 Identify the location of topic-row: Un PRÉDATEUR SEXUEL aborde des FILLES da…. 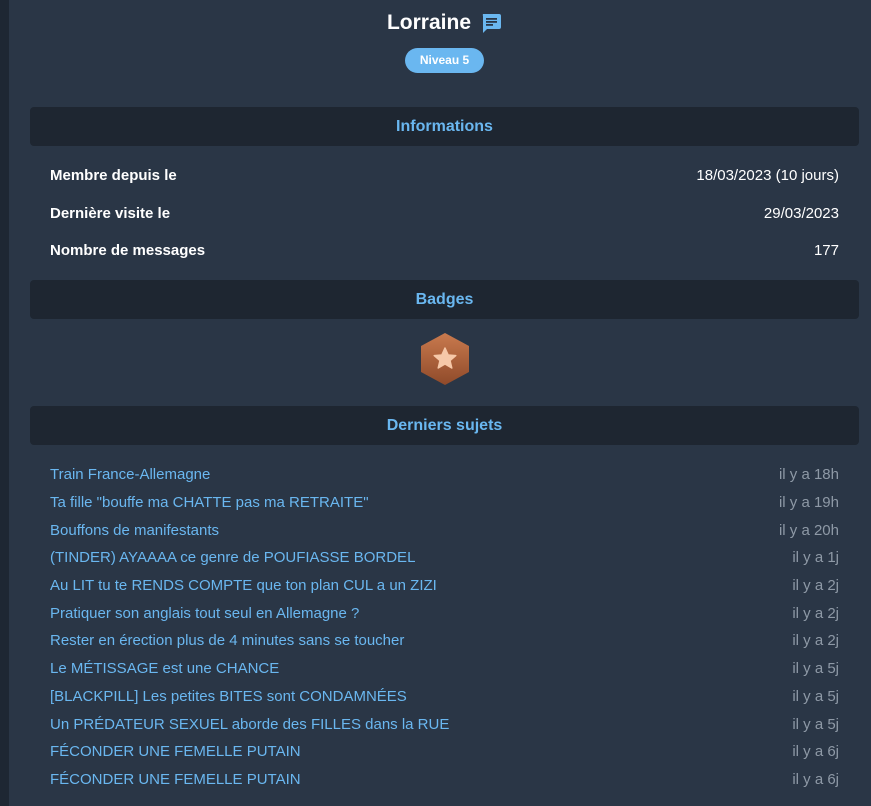
(444, 724).